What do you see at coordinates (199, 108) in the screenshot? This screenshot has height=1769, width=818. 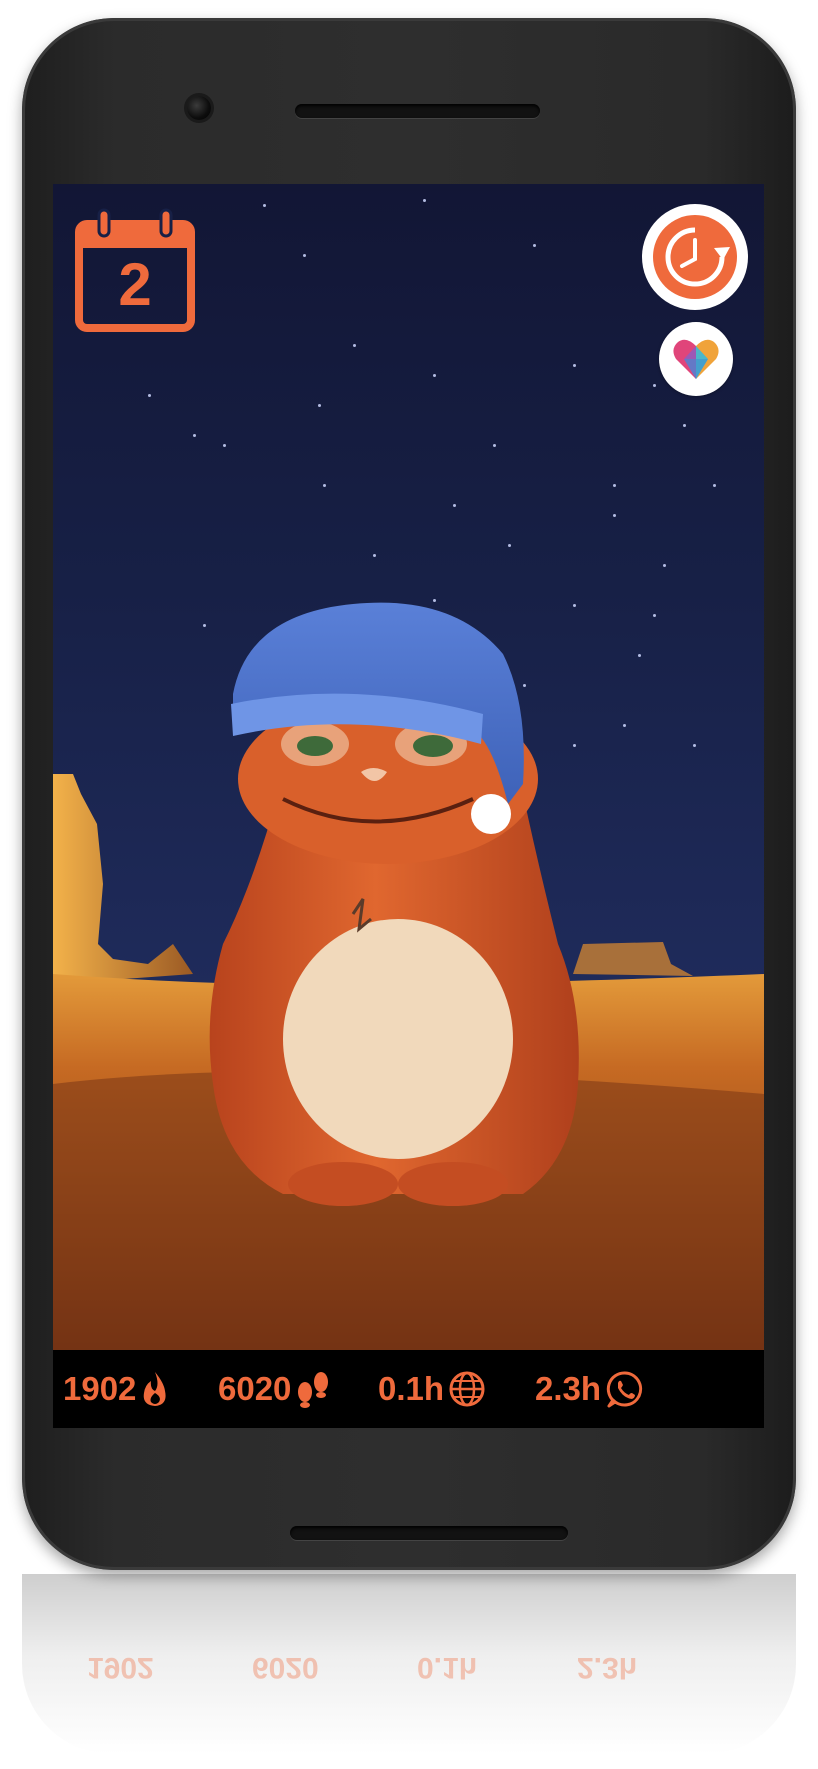 I see `front-camera` at bounding box center [199, 108].